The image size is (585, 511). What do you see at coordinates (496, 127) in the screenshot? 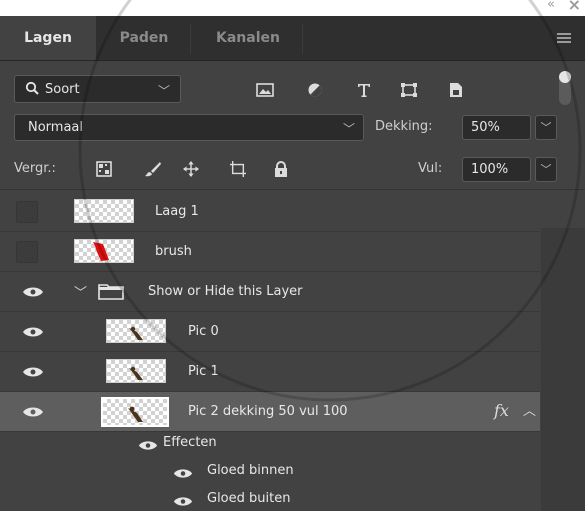
I see `opacity-input: 50%` at bounding box center [496, 127].